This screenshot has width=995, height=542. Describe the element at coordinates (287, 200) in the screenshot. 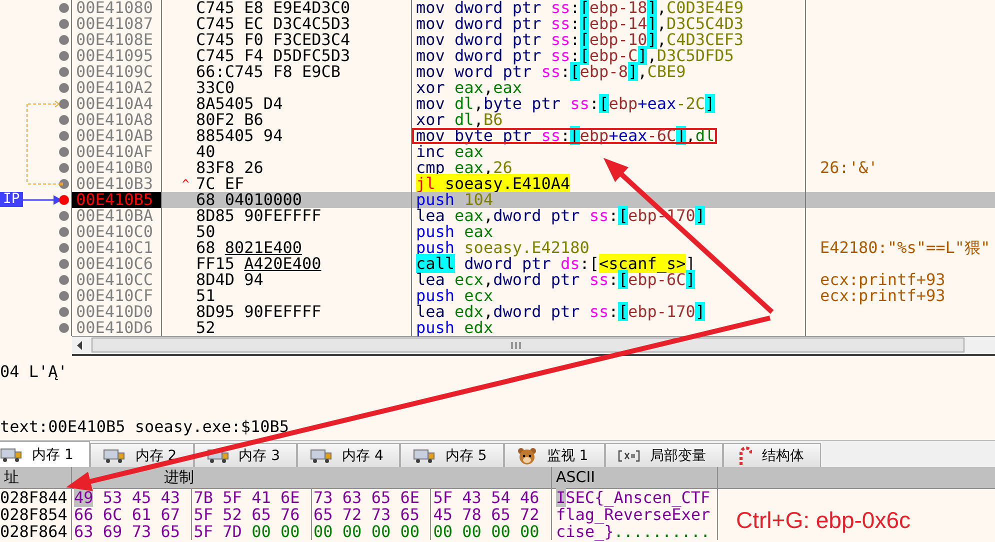

I see `bytes-cell: 68 04010000` at that location.